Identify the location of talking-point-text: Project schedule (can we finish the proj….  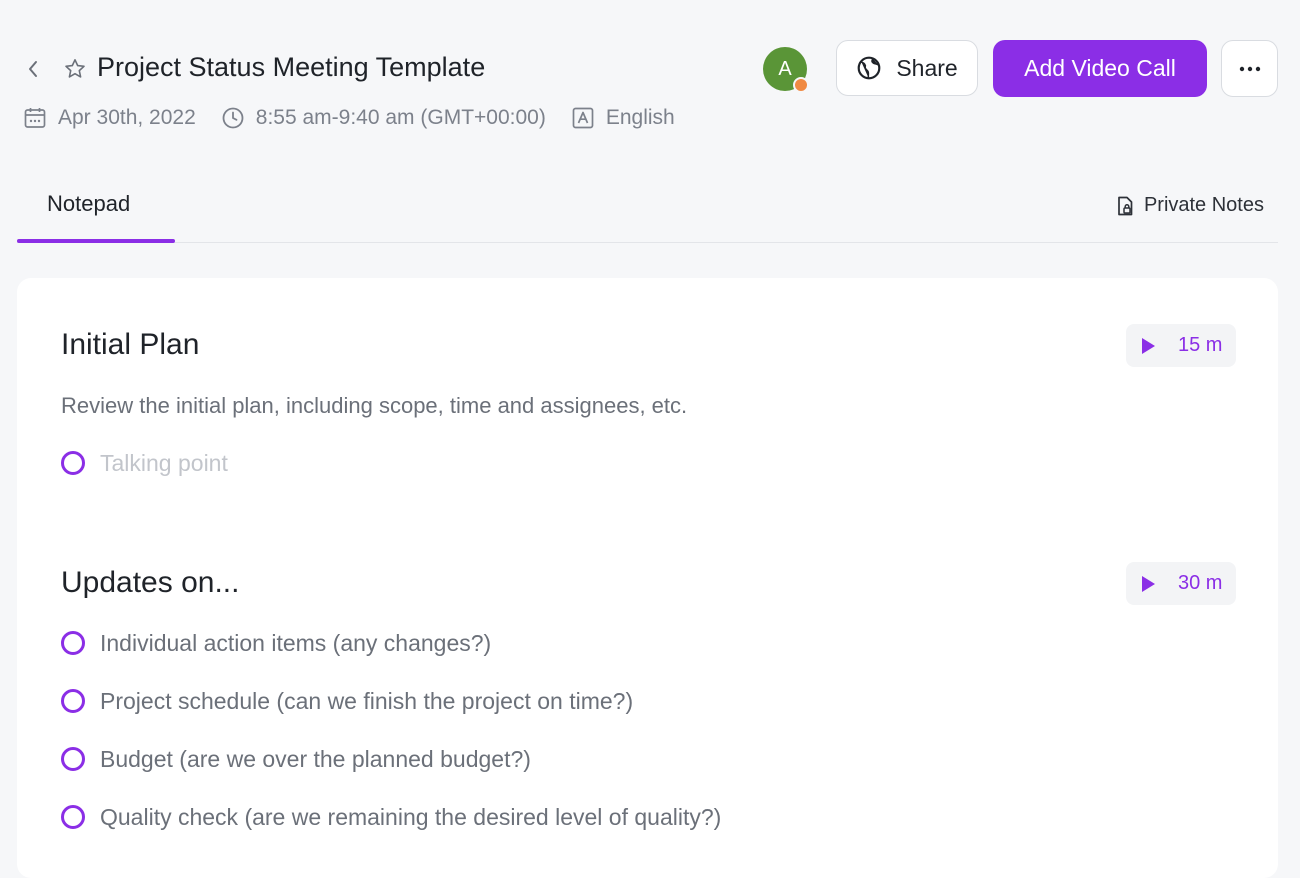
(366, 701).